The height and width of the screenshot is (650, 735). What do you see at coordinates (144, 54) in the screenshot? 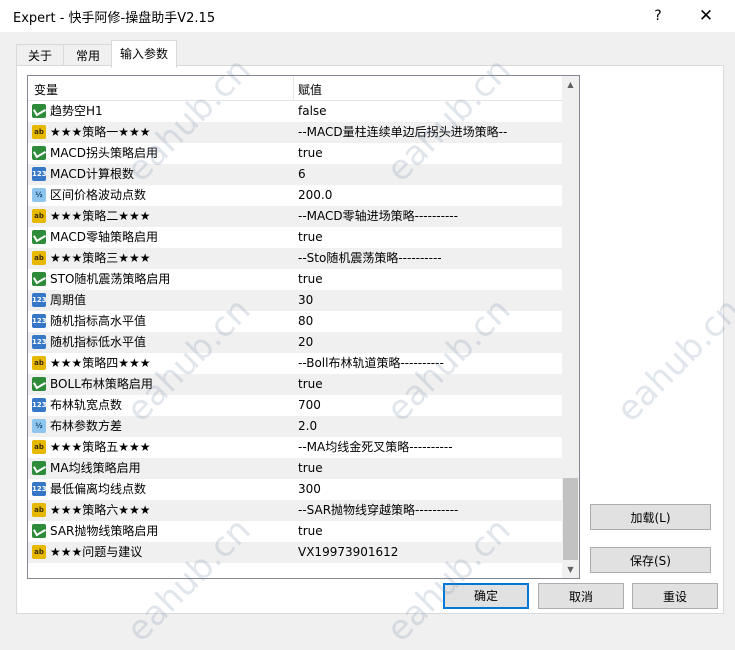
I see `tab-inputs: 输入参数` at bounding box center [144, 54].